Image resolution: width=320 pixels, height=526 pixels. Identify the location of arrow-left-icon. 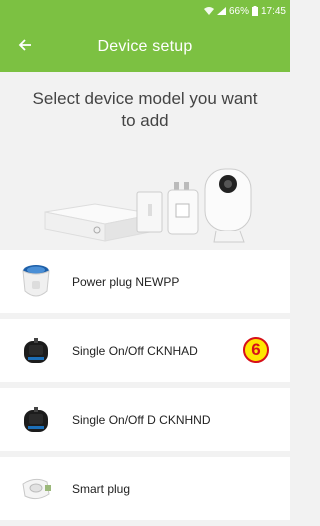
(25, 47).